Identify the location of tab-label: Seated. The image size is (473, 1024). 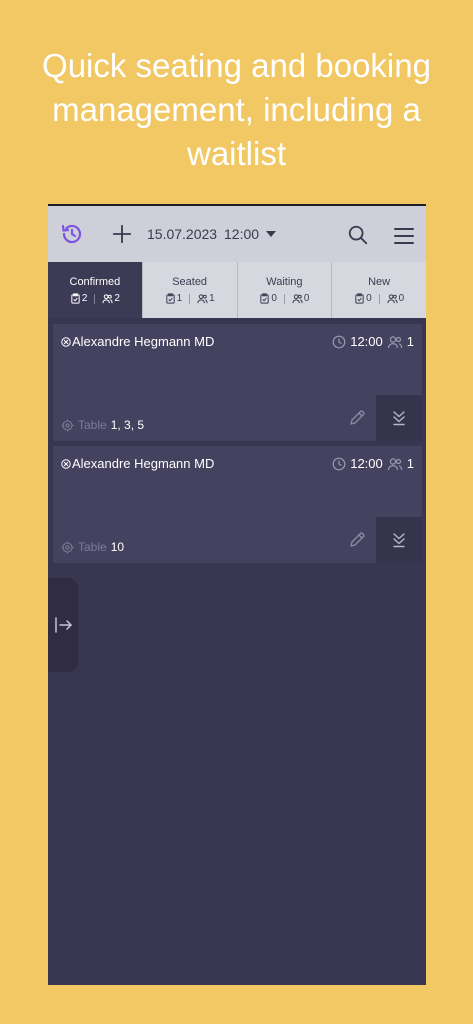
(190, 282).